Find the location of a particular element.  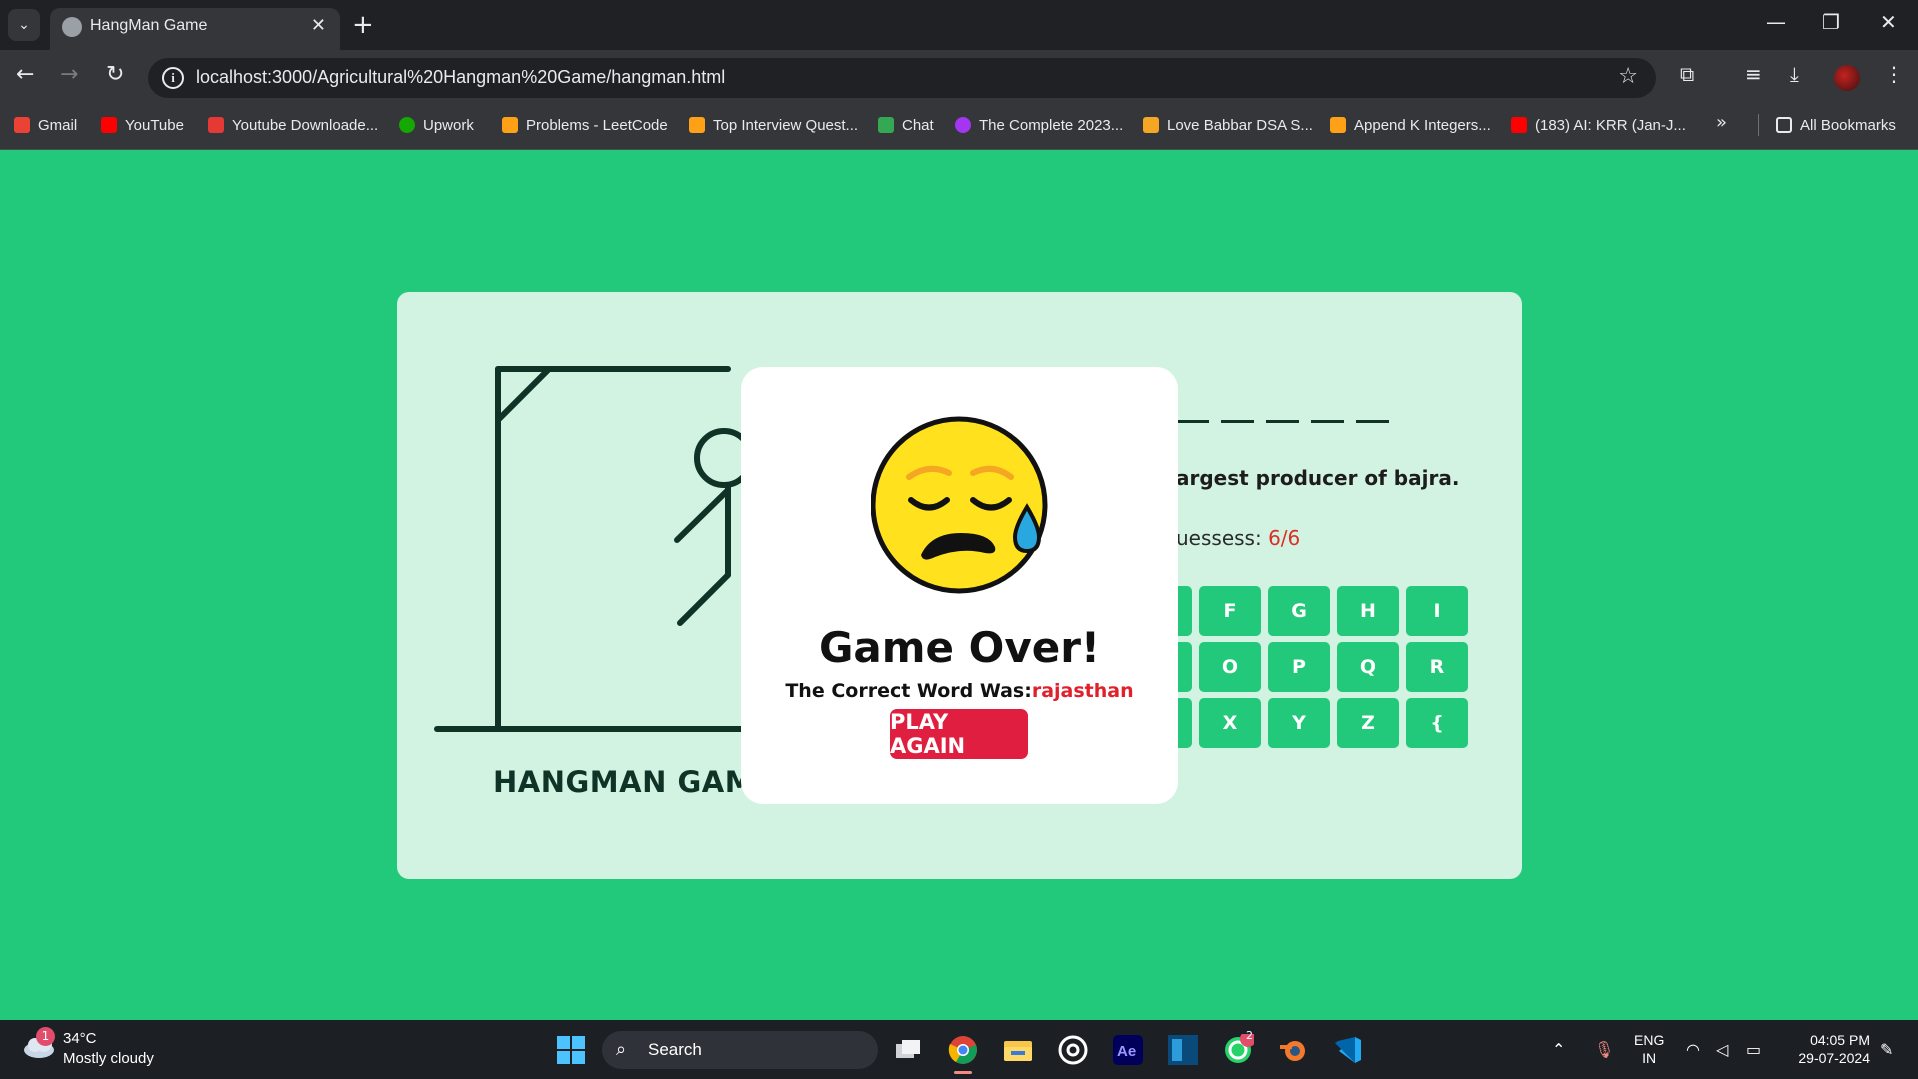

game-title: HANGMAN GAME is located at coordinates (634, 782).